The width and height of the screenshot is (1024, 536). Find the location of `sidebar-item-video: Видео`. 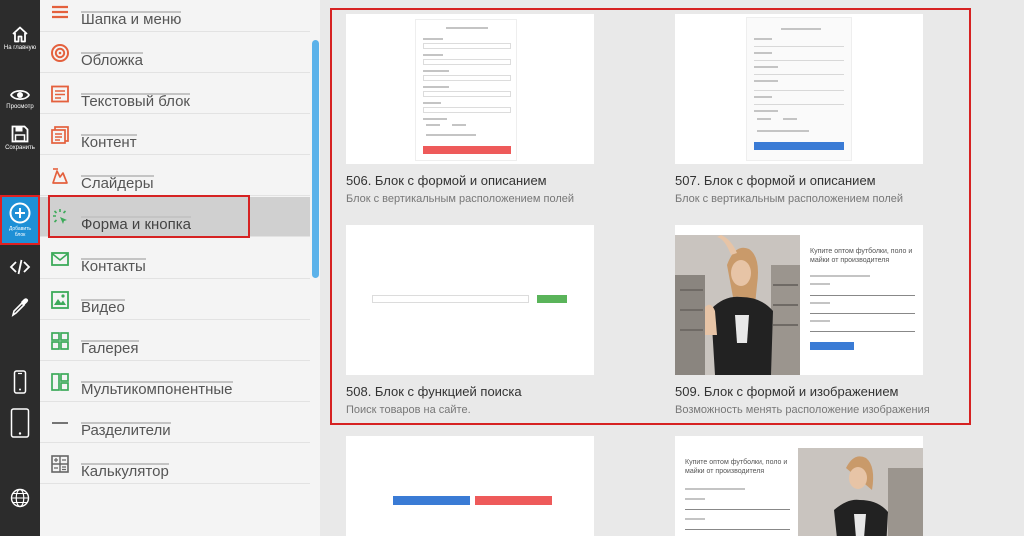

sidebar-item-video: Видео is located at coordinates (175, 300).